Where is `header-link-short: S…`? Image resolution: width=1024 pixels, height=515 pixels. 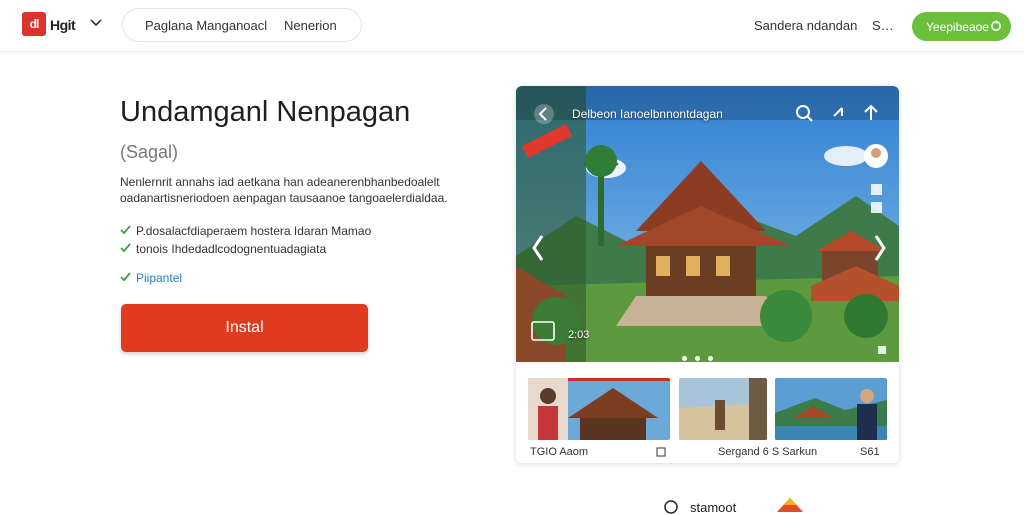
header-link-short: S… is located at coordinates (883, 25).